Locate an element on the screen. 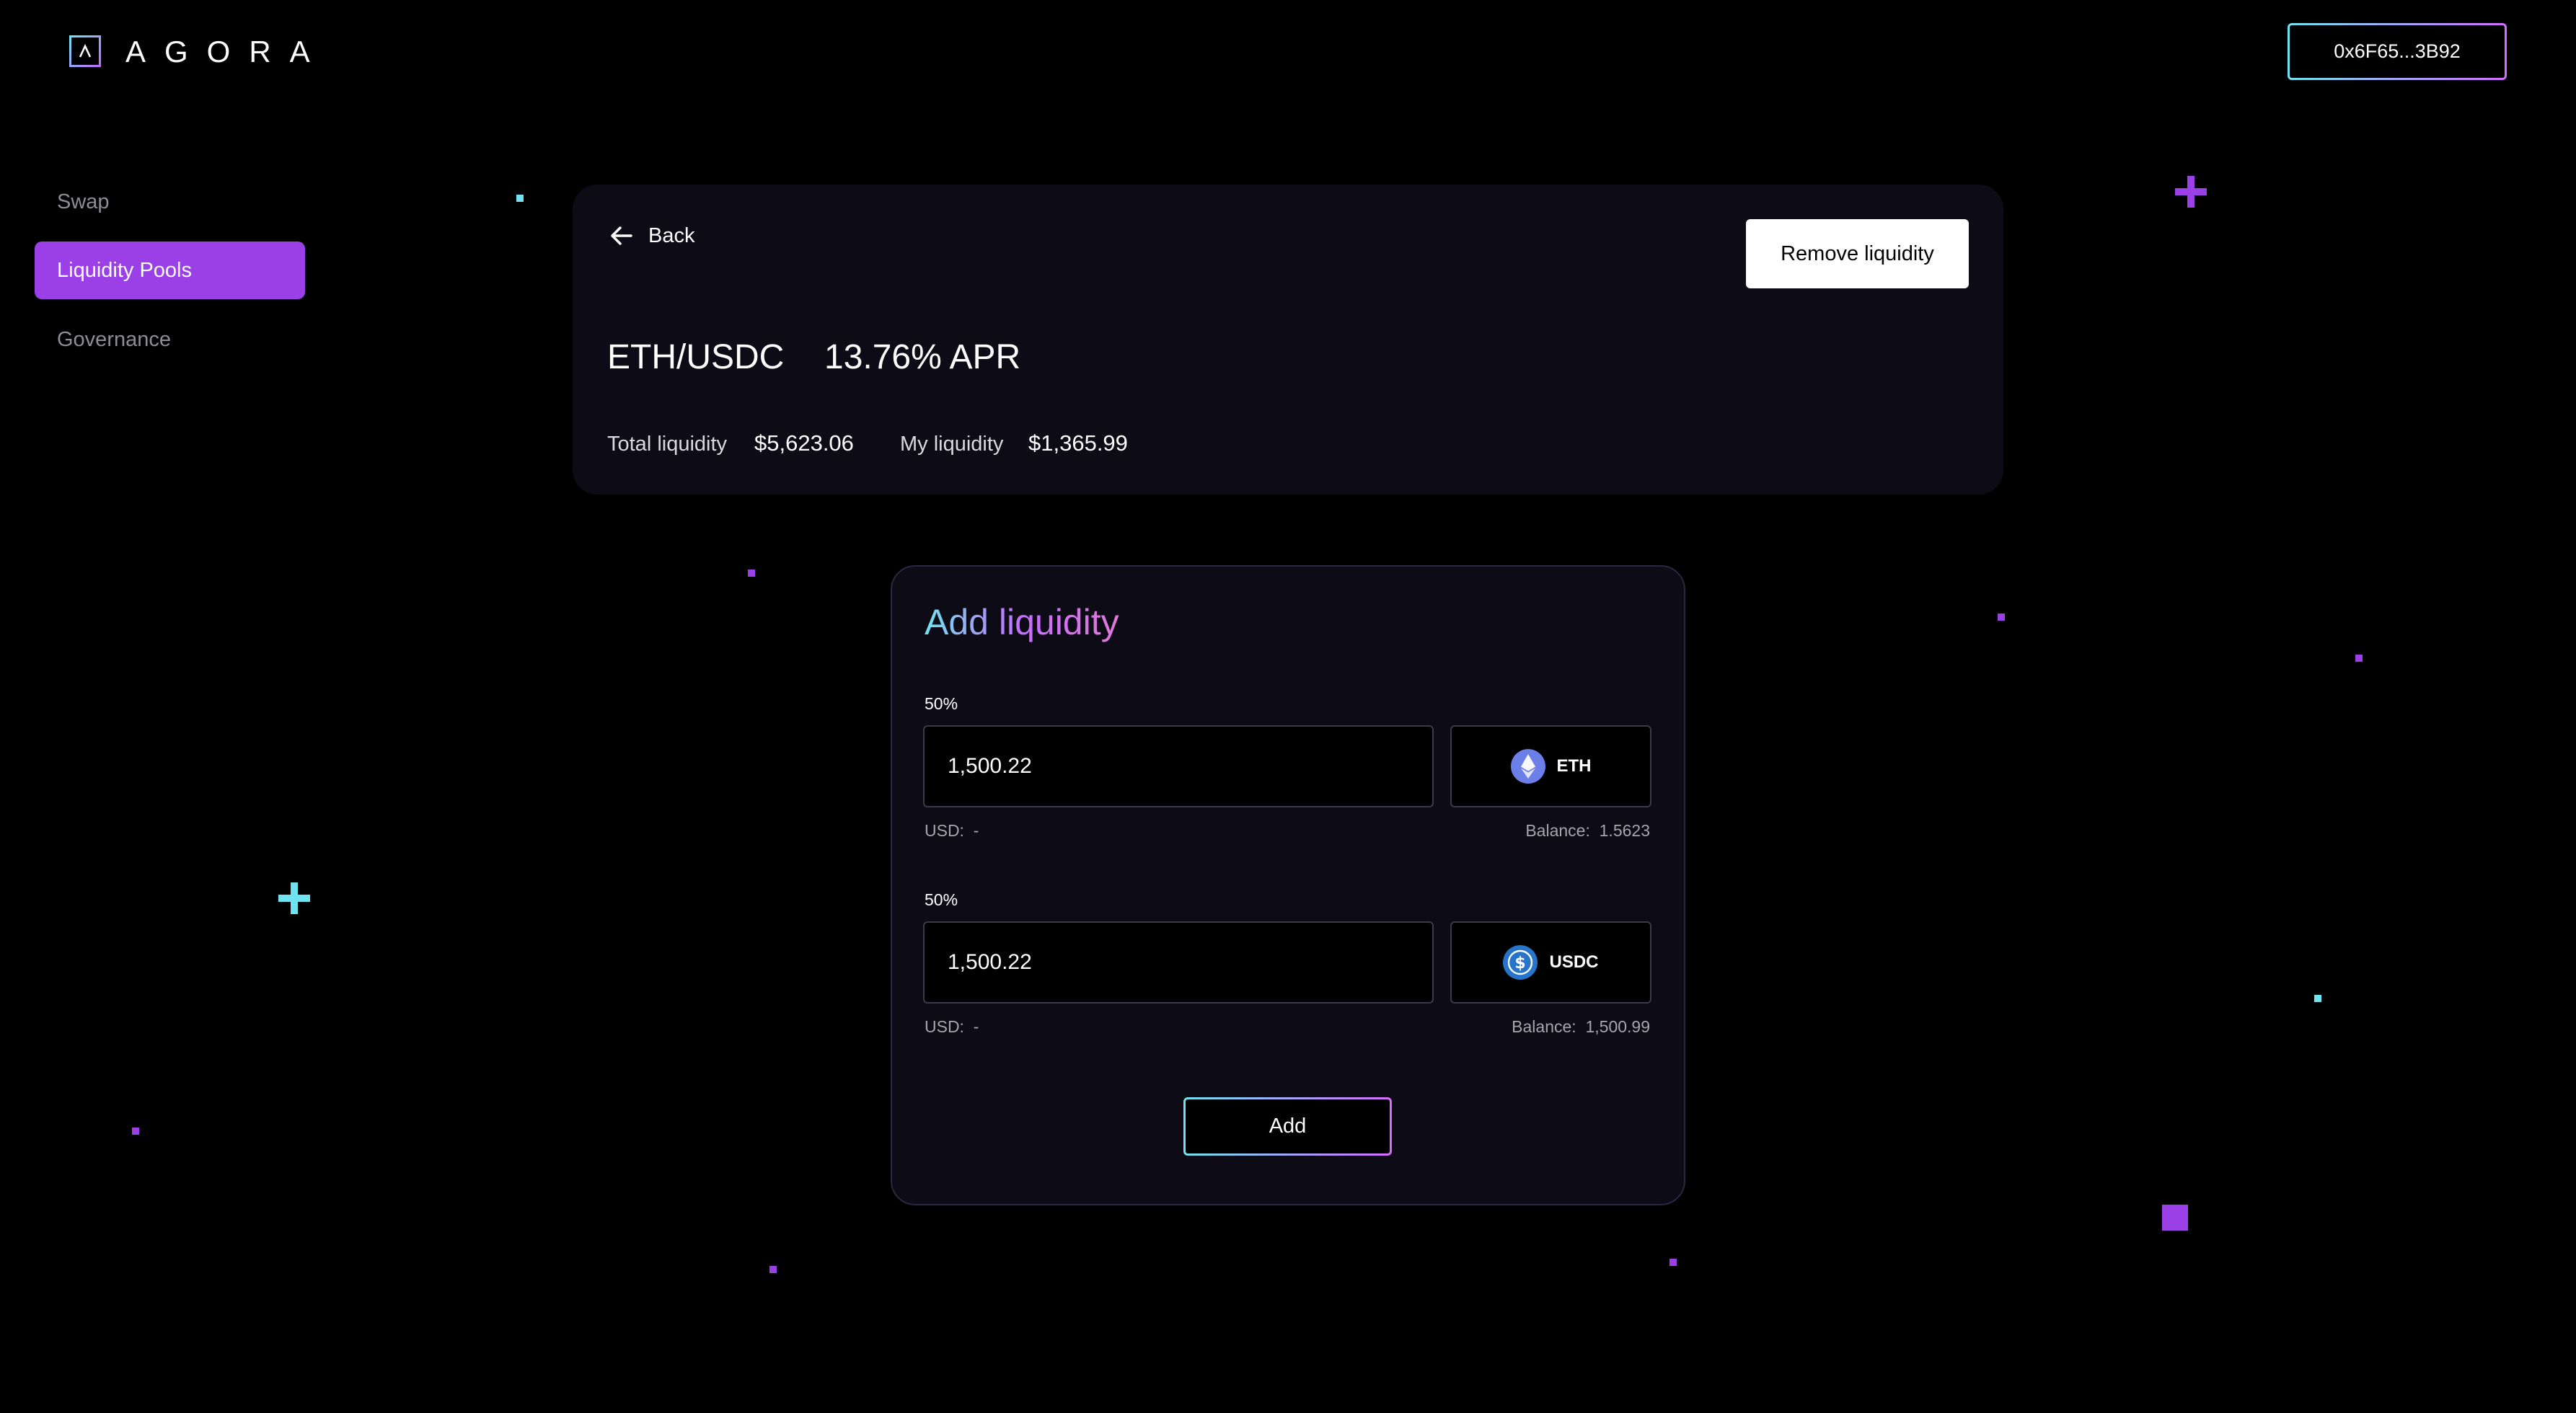  sidebar-item-label: Swap is located at coordinates (83, 202).